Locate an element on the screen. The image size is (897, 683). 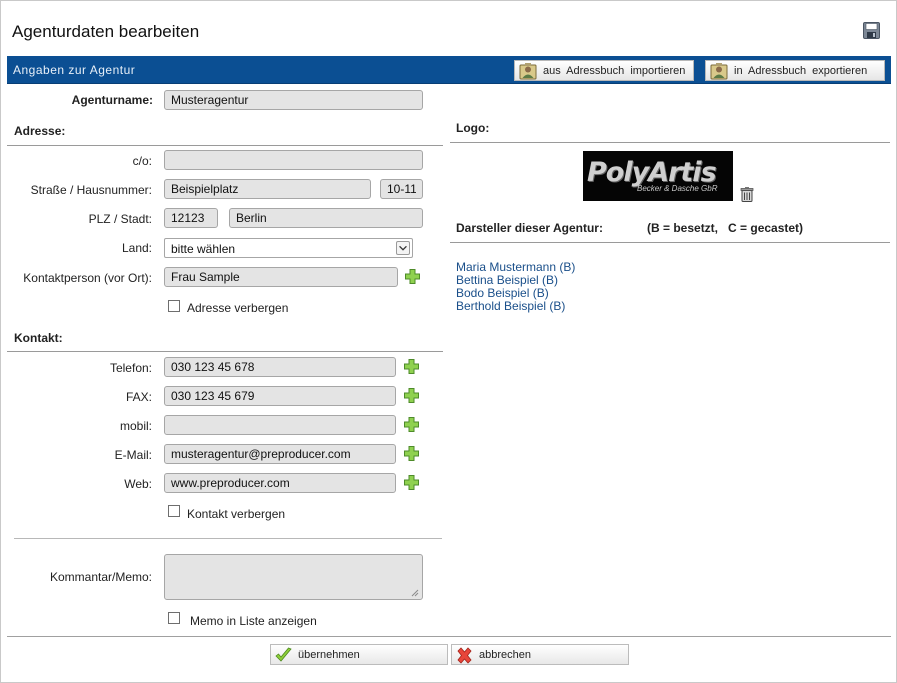
address-divider is located at coordinates (225, 145).